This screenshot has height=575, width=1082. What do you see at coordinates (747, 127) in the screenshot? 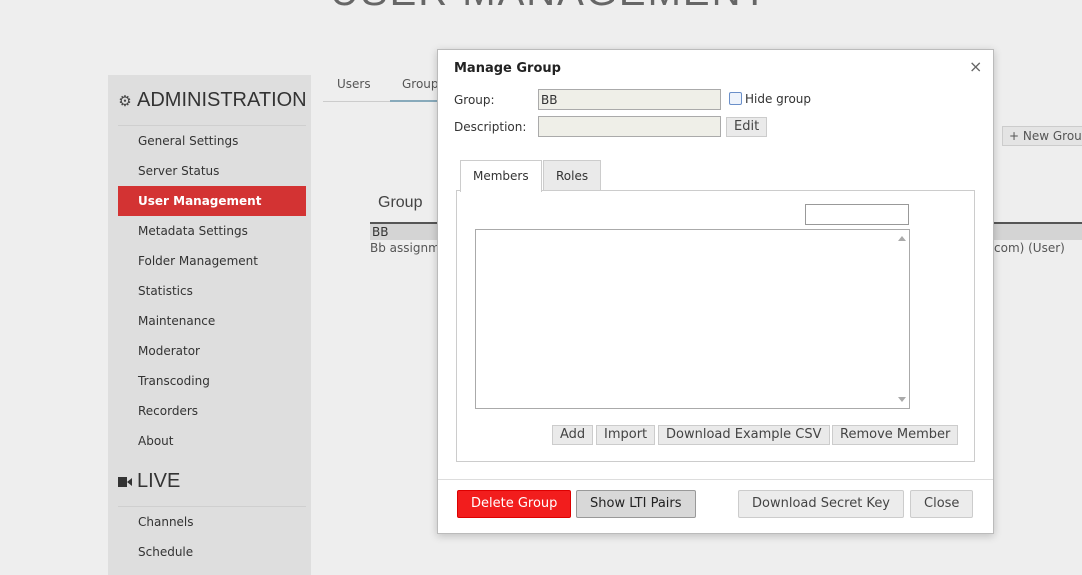
I see `edit-button: Edit` at bounding box center [747, 127].